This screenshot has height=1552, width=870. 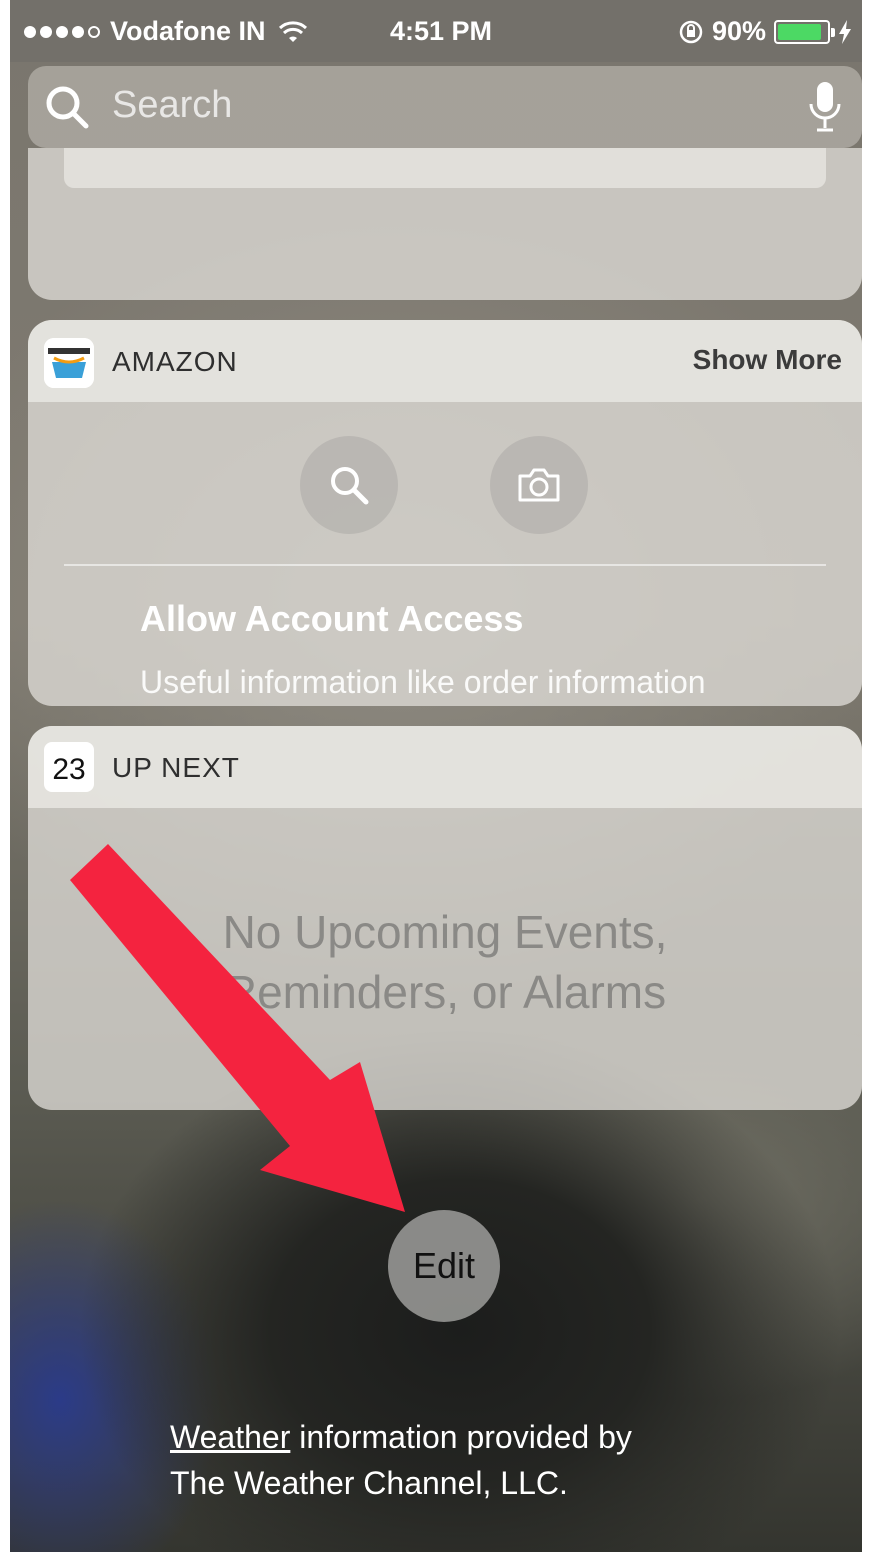 I want to click on amazon-divider, so click(x=445, y=565).